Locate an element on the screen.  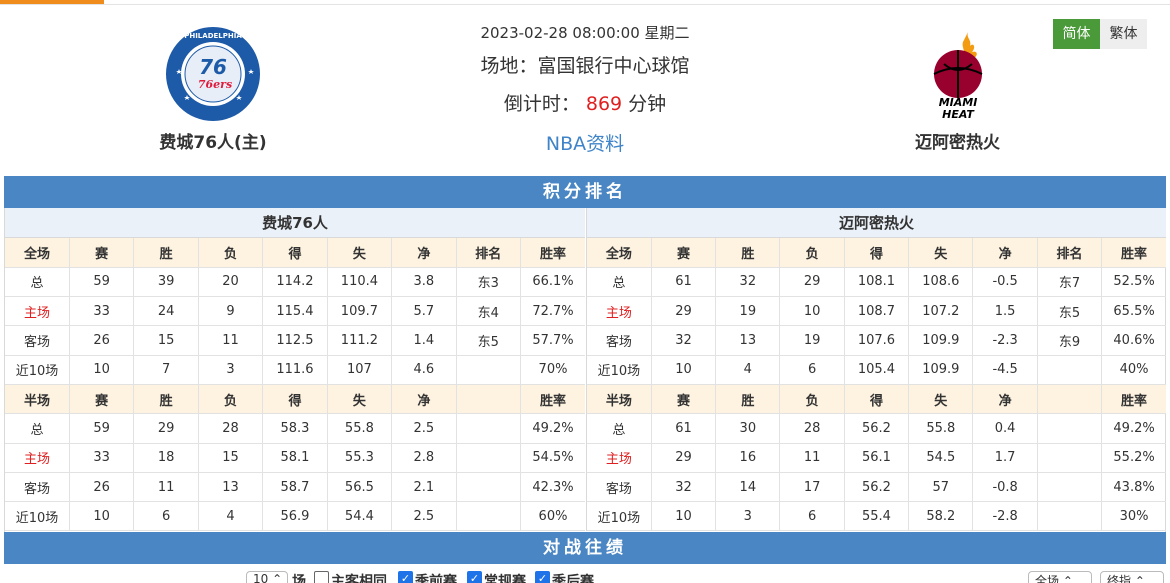
table-cell: 20 is located at coordinates (231, 282).